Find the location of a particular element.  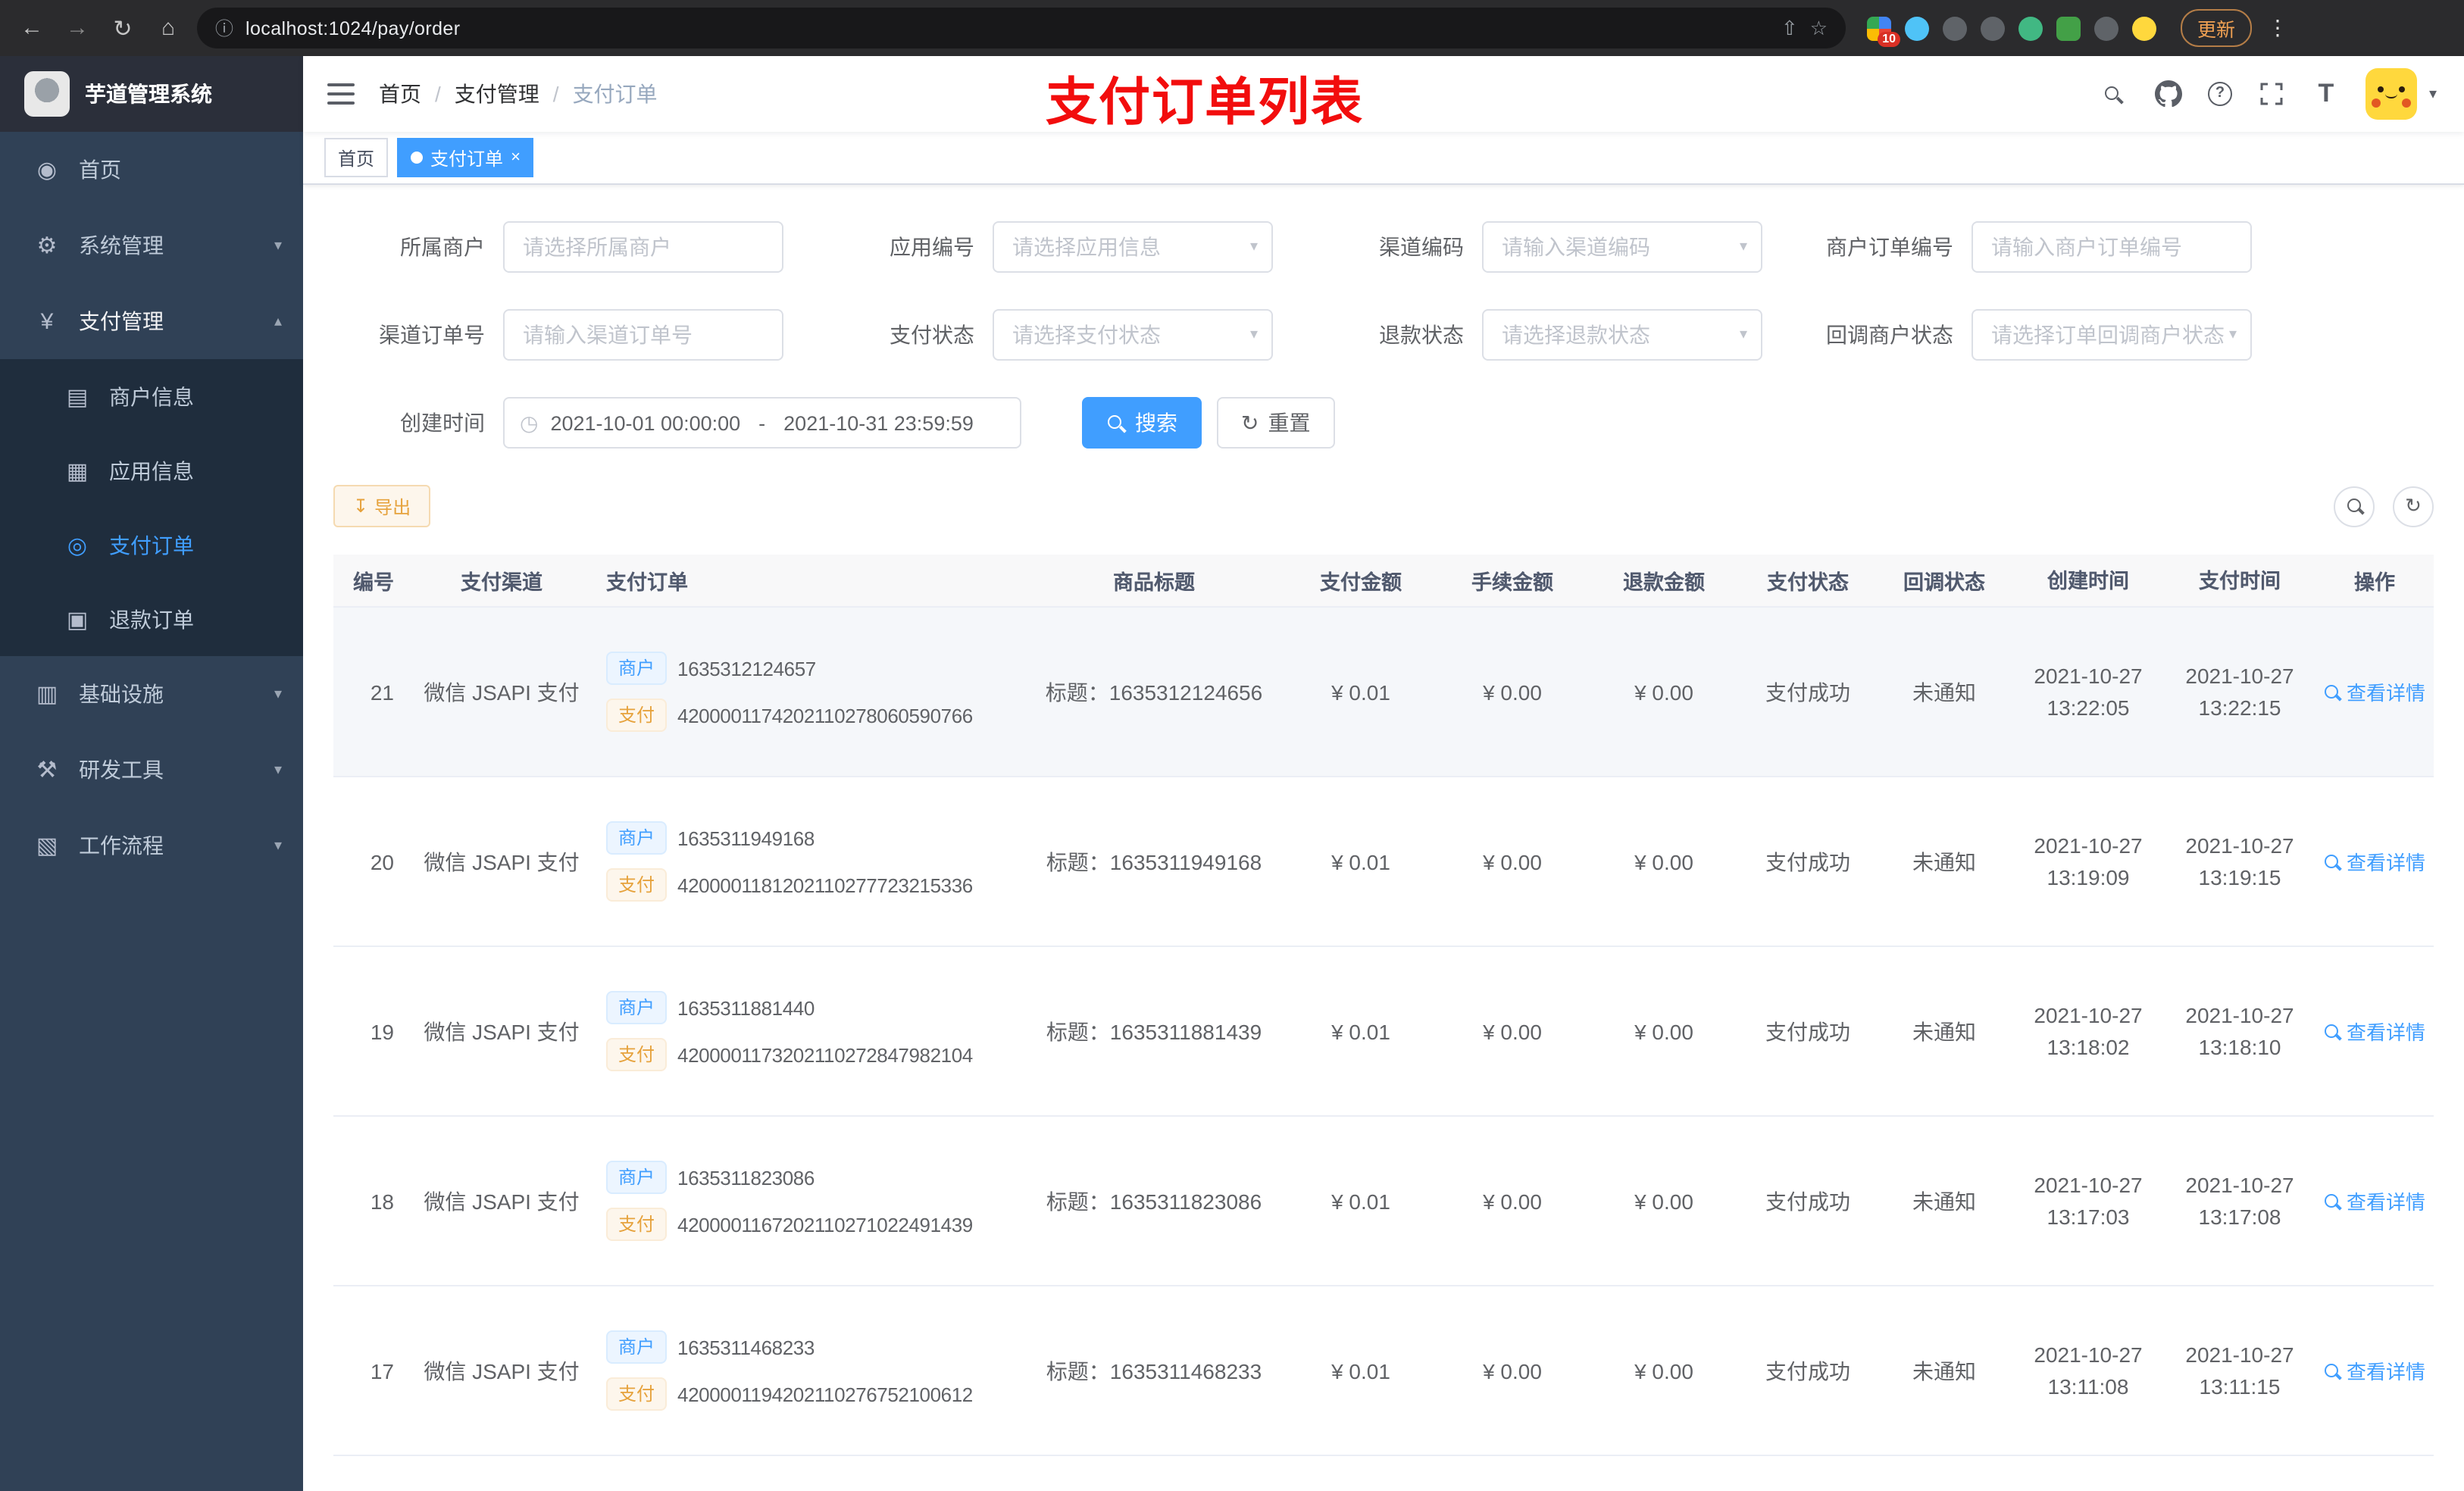

refund-status-select is located at coordinates (1622, 335).